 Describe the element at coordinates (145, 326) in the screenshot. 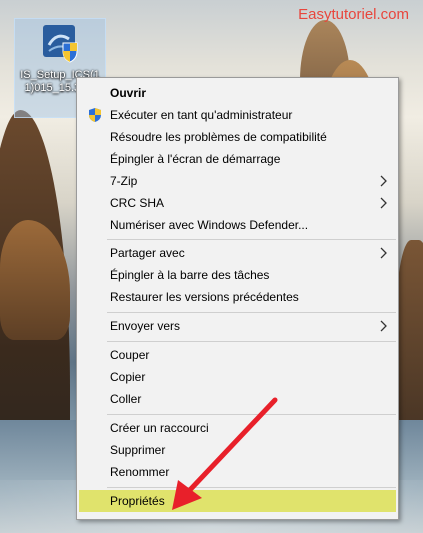

I see `menu-item-label: Envoyer vers` at that location.